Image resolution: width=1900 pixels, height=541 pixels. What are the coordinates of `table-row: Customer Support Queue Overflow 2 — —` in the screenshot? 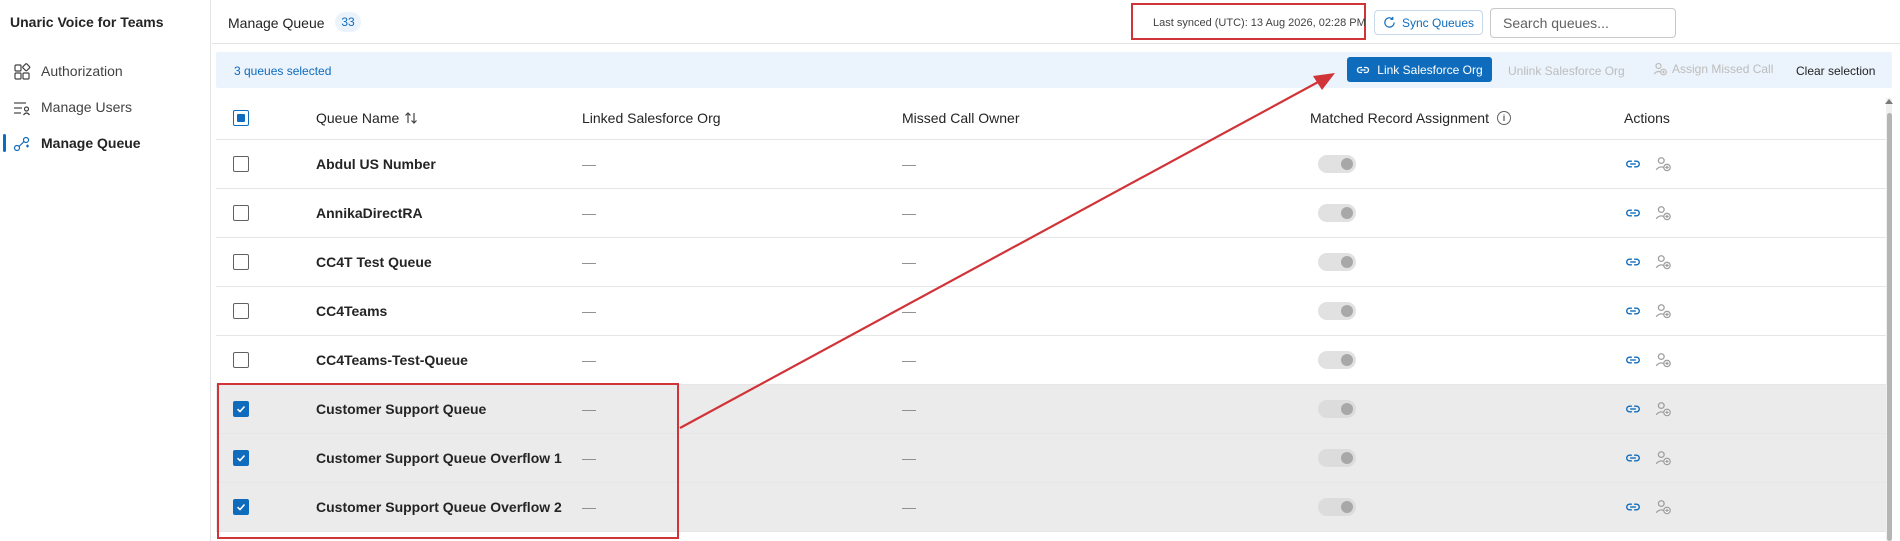 It's located at (1052, 507).